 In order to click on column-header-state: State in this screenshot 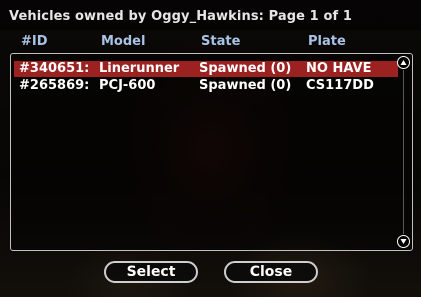, I will do `click(221, 41)`.